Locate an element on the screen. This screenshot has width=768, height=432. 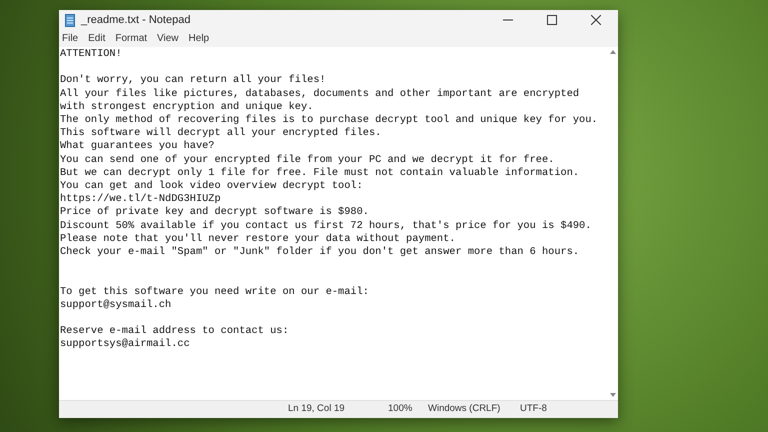
menu-item: Help is located at coordinates (199, 38).